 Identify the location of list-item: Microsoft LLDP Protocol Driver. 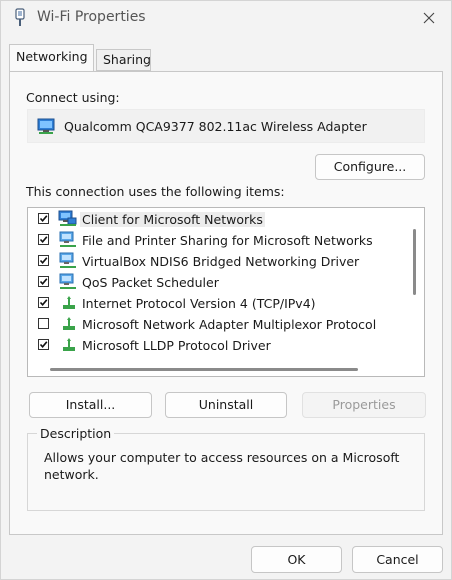
(218, 345).